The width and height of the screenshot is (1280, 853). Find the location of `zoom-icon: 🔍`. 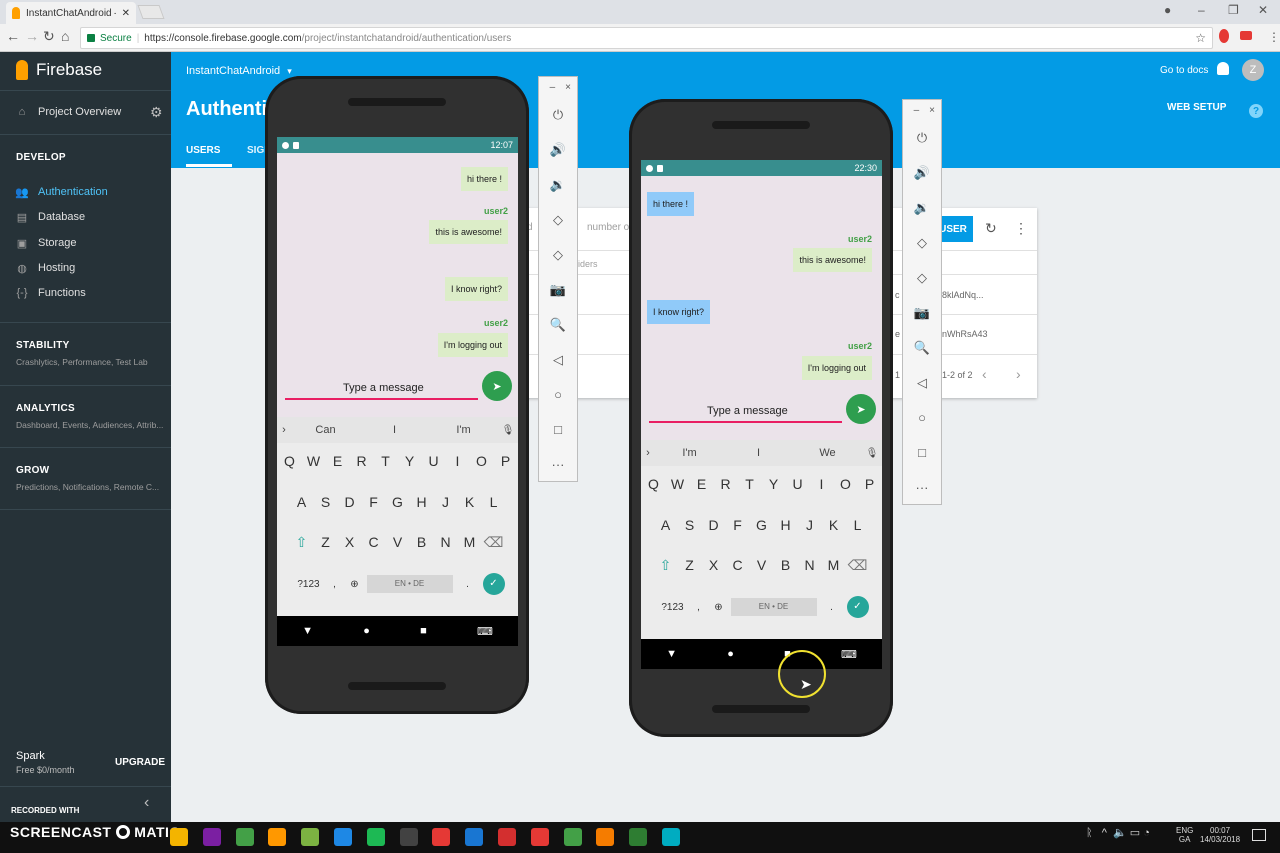

zoom-icon: 🔍 is located at coordinates (922, 347).